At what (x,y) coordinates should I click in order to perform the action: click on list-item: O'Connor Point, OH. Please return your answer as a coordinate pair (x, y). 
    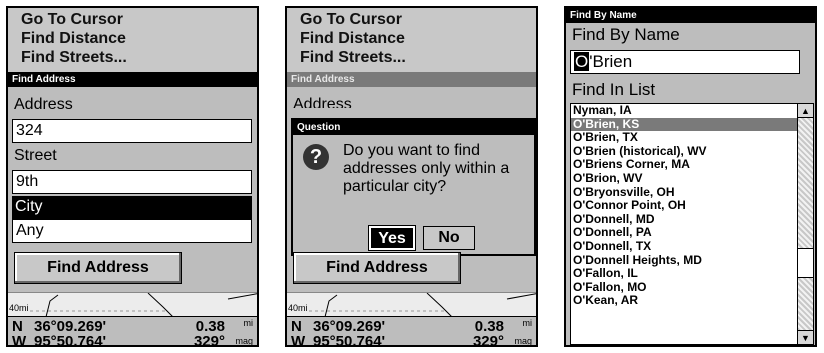
    Looking at the image, I should click on (692, 206).